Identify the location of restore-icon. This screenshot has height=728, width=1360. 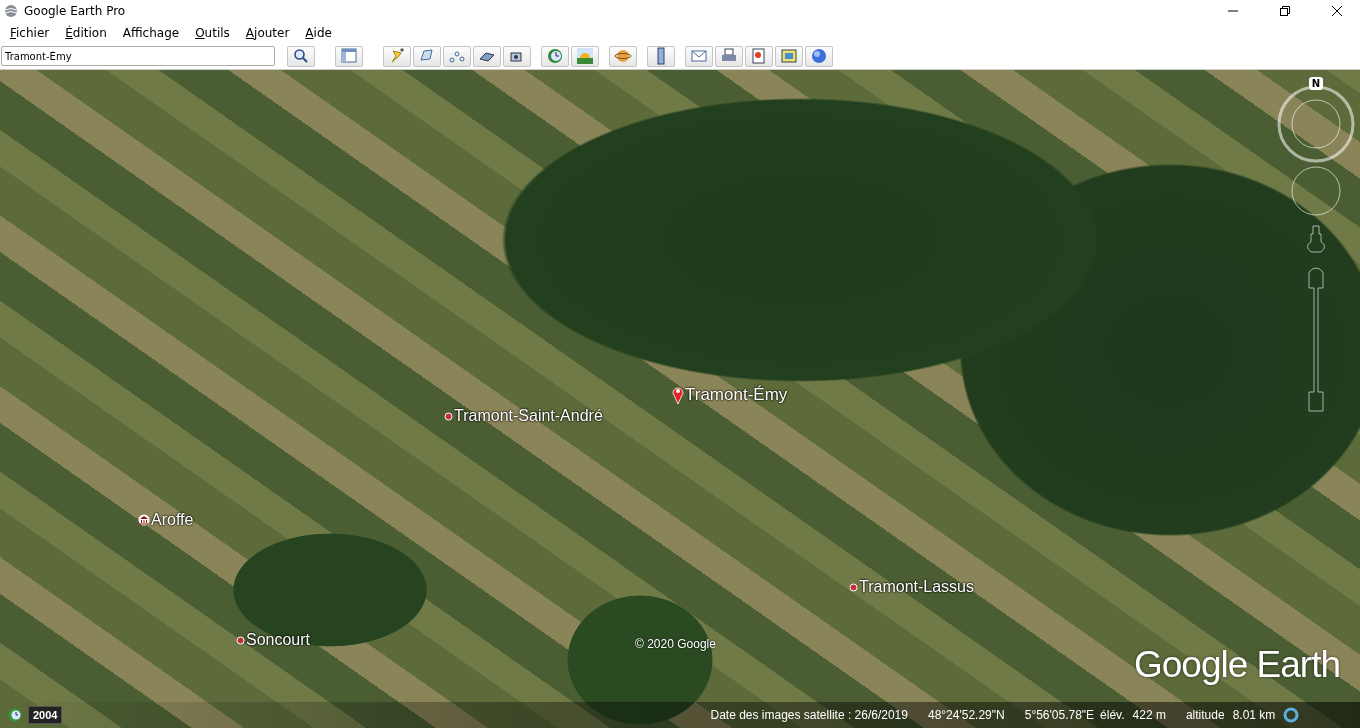
(1285, 11).